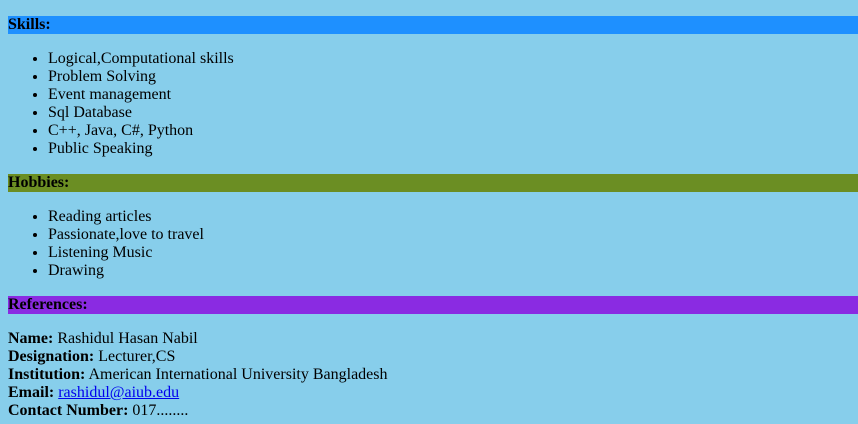 The image size is (858, 424). Describe the element at coordinates (126, 235) in the screenshot. I see `list-item: Passionate,love to travel` at that location.